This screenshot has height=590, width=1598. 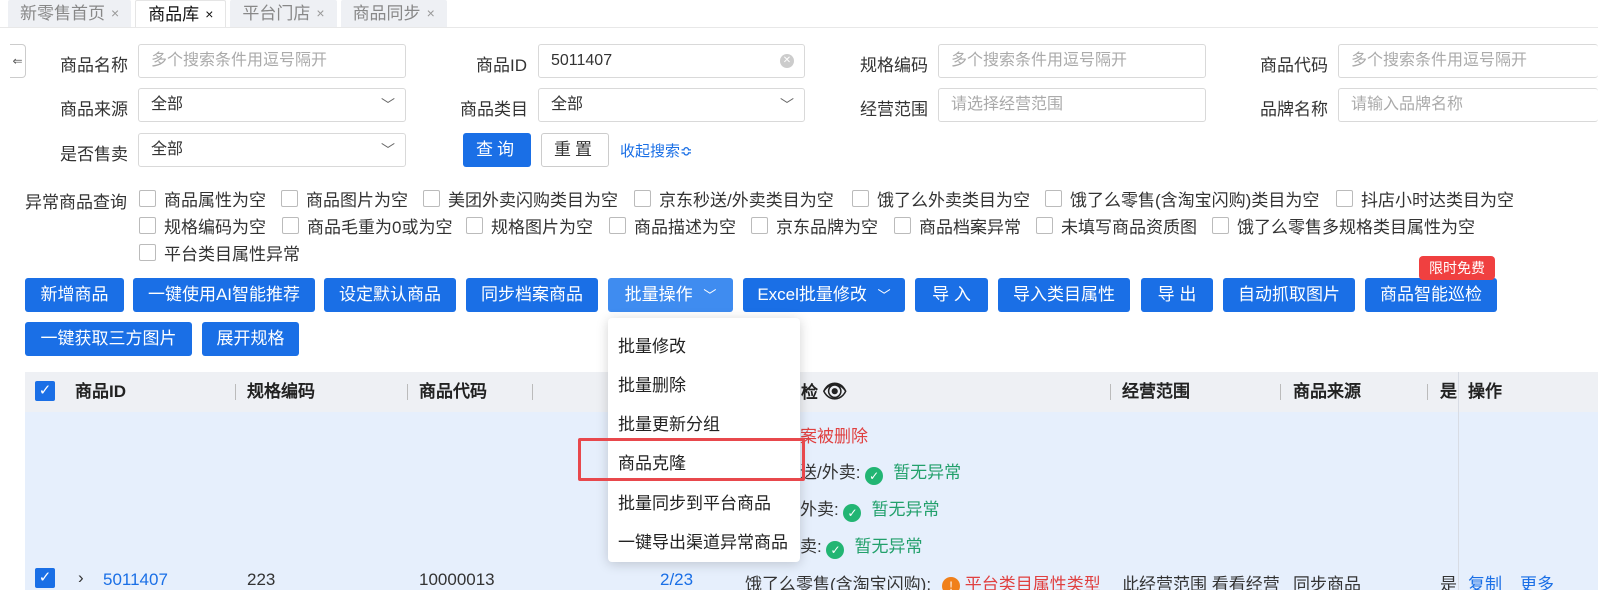 I want to click on abnormal-checkbox: 美团外卖闪购类目为空, so click(x=520, y=198).